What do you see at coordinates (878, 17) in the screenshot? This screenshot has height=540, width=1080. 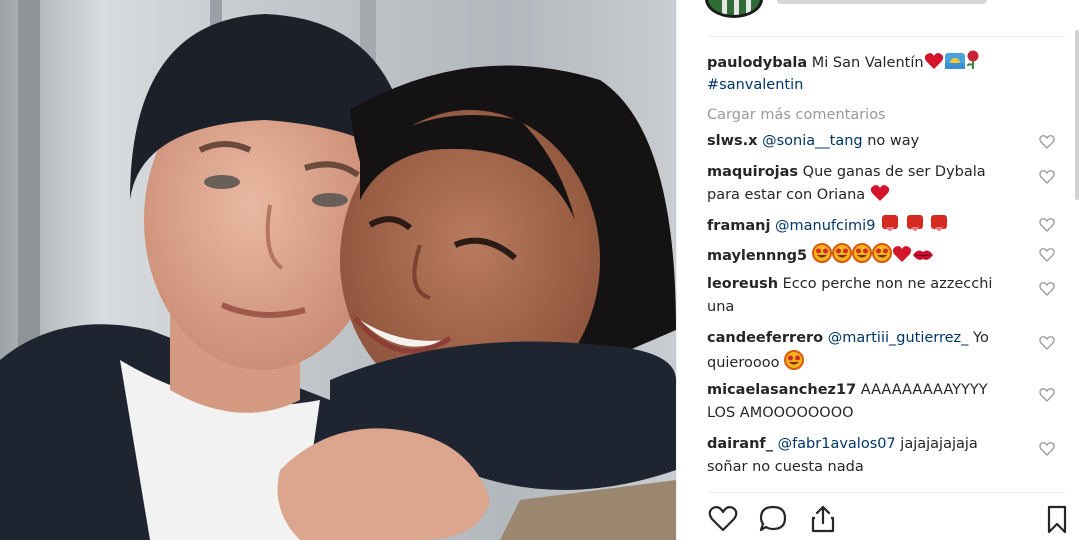 I see `post-header` at bounding box center [878, 17].